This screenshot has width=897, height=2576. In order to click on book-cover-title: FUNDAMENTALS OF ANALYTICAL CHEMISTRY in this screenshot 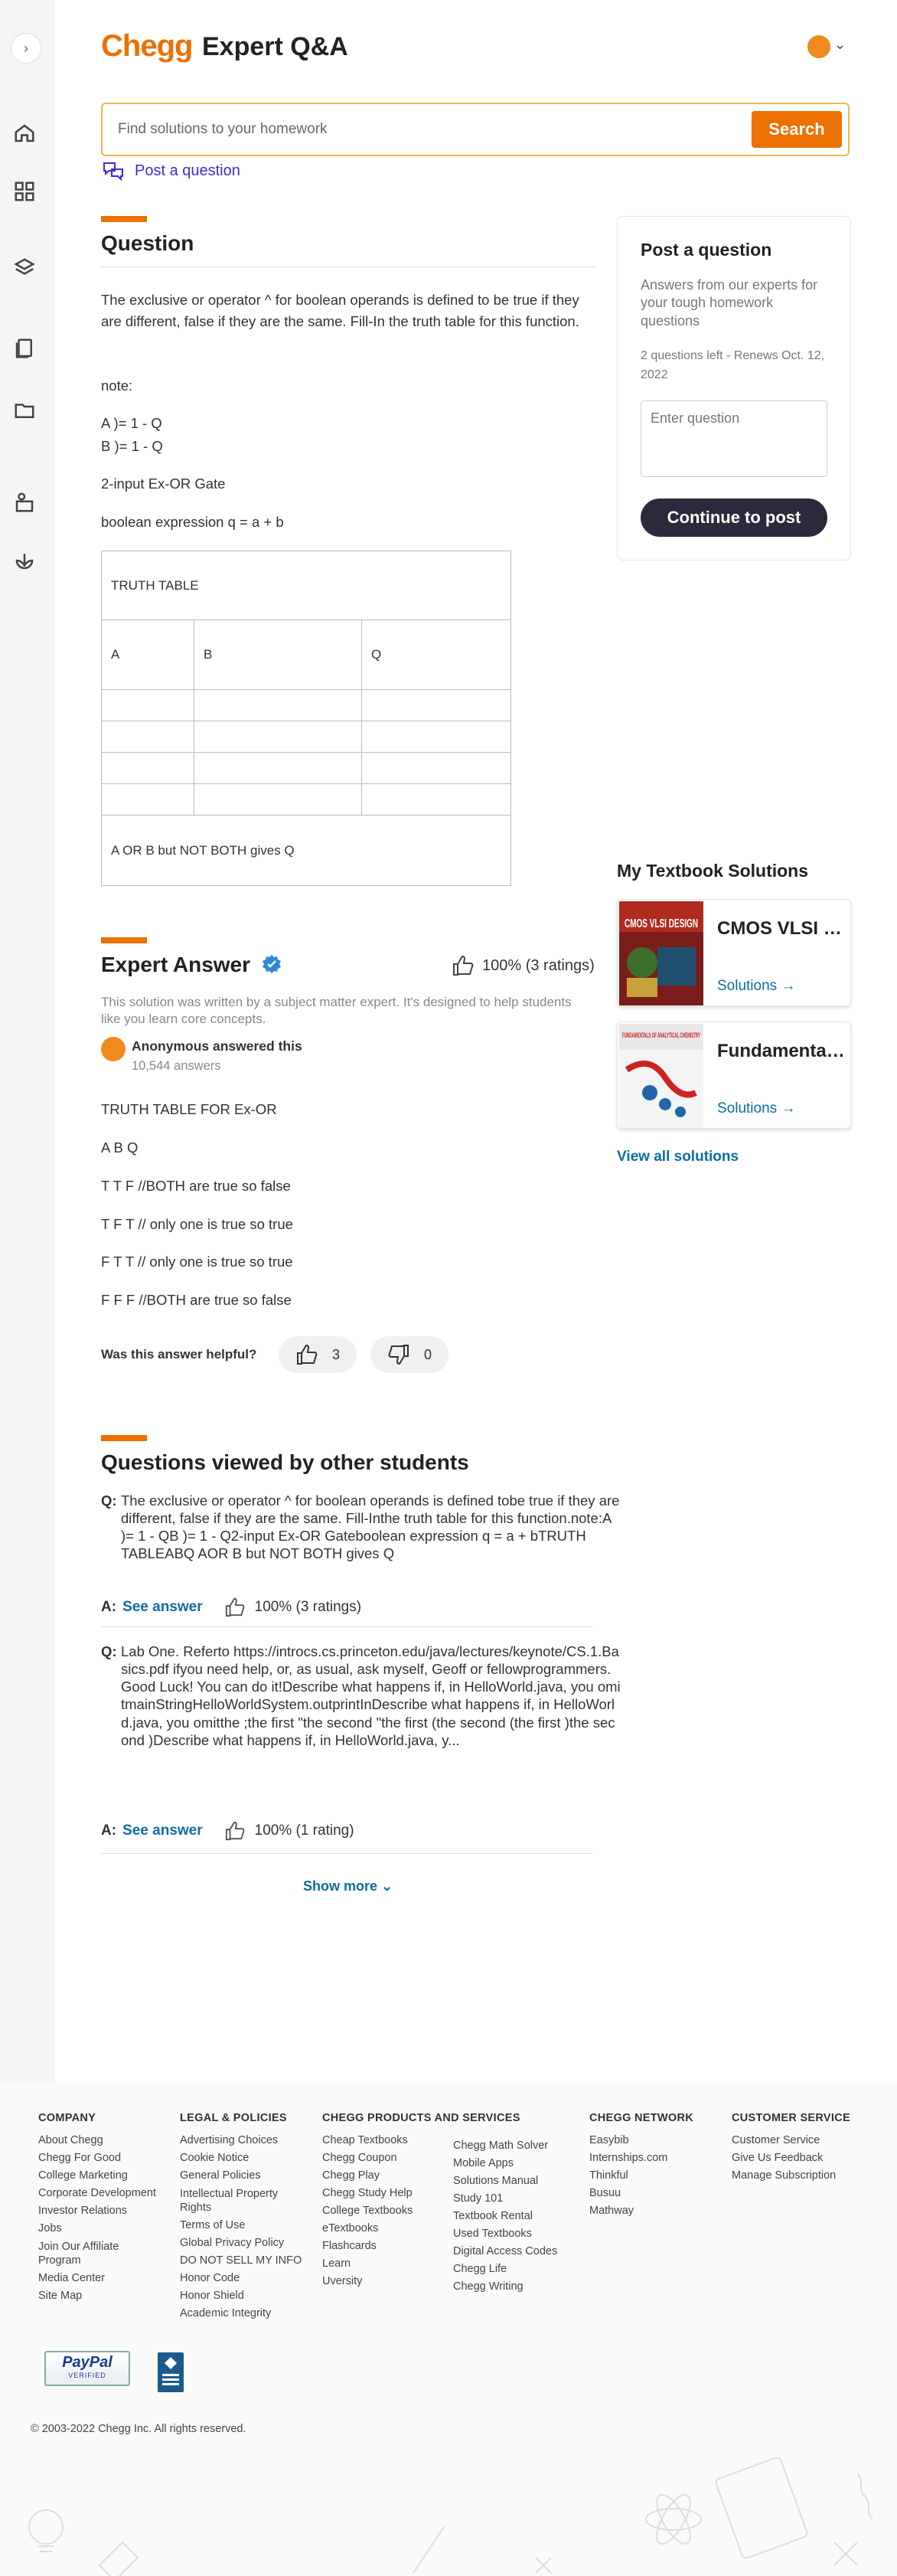, I will do `click(661, 1035)`.